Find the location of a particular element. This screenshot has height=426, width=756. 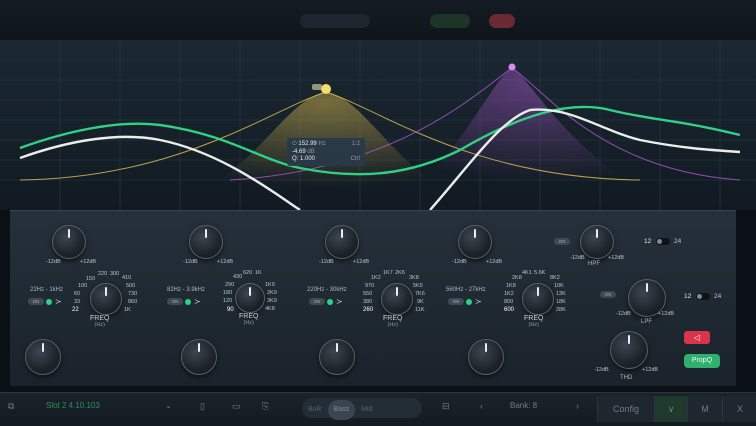

tooltip-q: Q: 1.000 is located at coordinates (304, 159).